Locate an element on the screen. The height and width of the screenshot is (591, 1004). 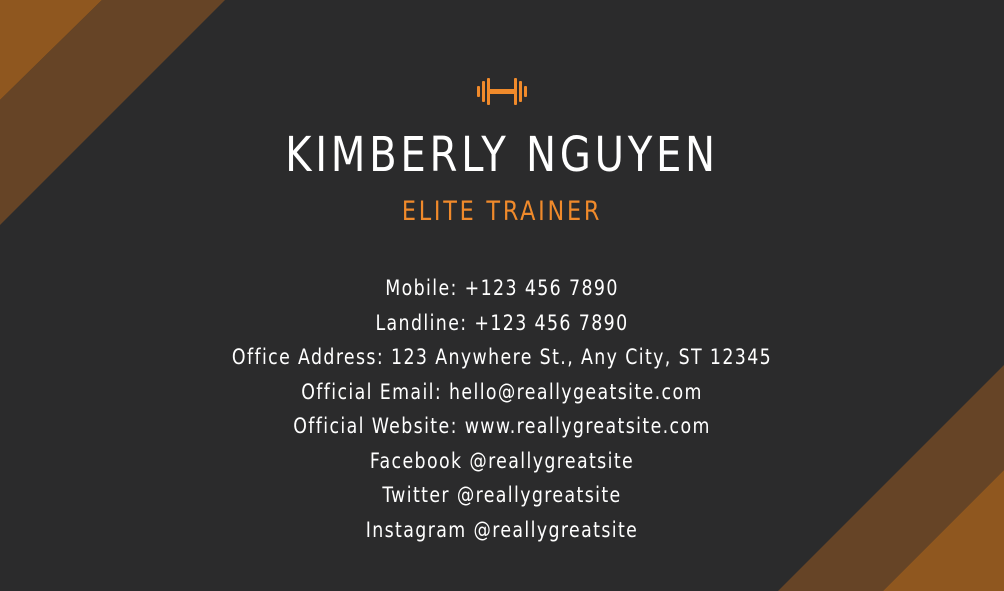
twitter-line: Twitter @reallygreatsite is located at coordinates (502, 495).